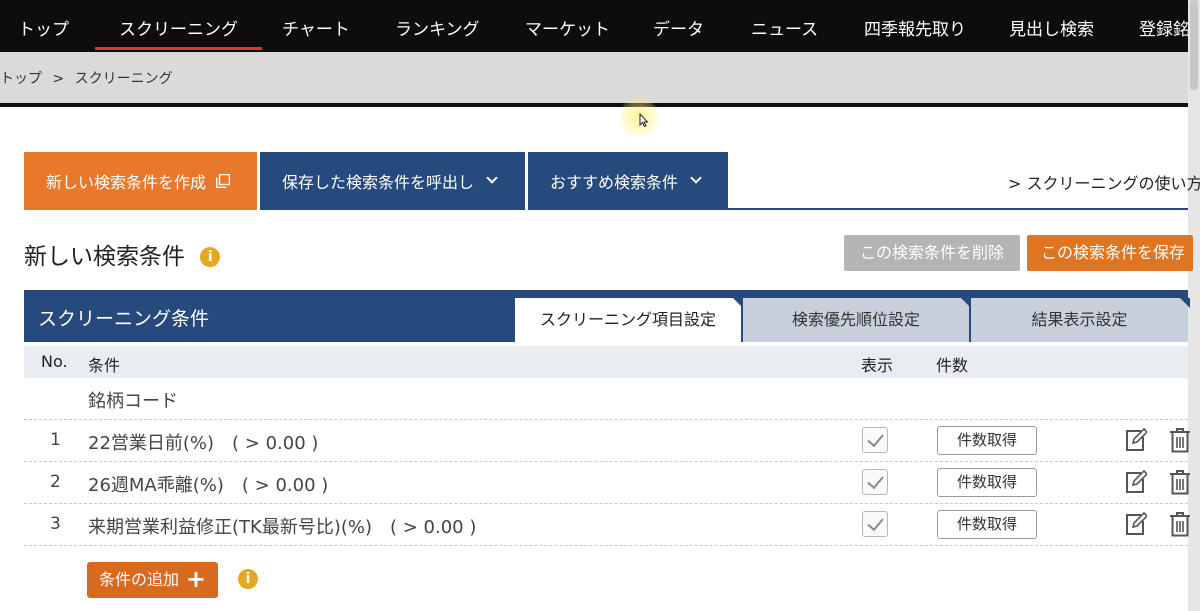 The image size is (1200, 611). I want to click on plus-icon: +, so click(195, 579).